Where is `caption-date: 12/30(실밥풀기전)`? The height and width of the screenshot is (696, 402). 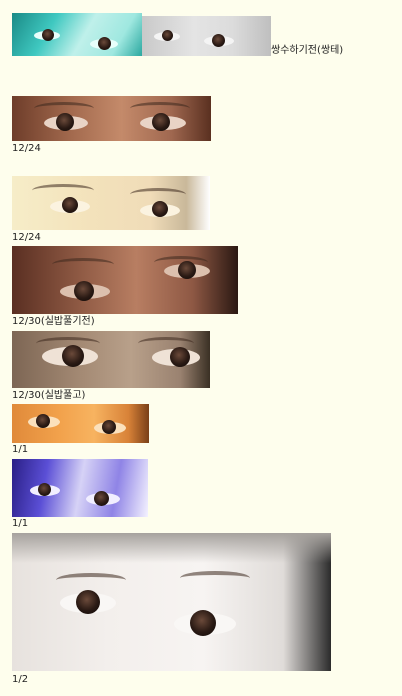 caption-date: 12/30(실밥풀기전) is located at coordinates (53, 321).